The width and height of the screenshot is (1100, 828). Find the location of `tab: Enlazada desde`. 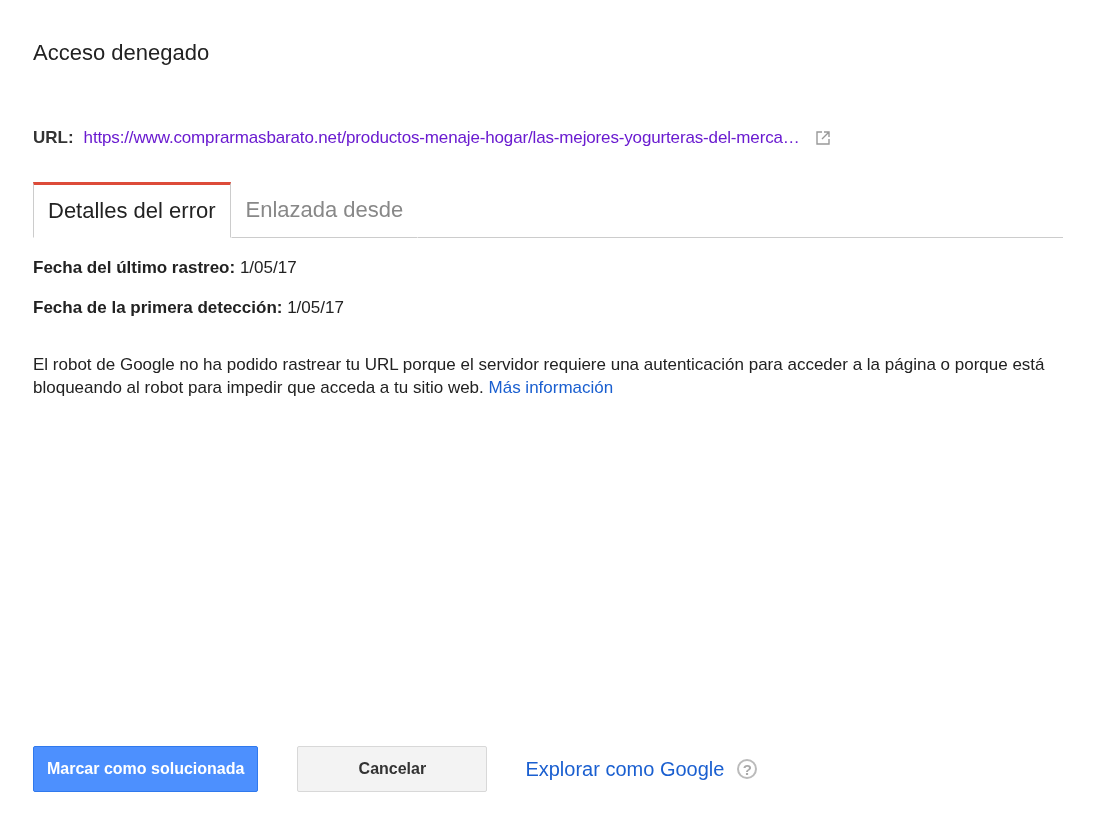

tab: Enlazada desde is located at coordinates (324, 210).